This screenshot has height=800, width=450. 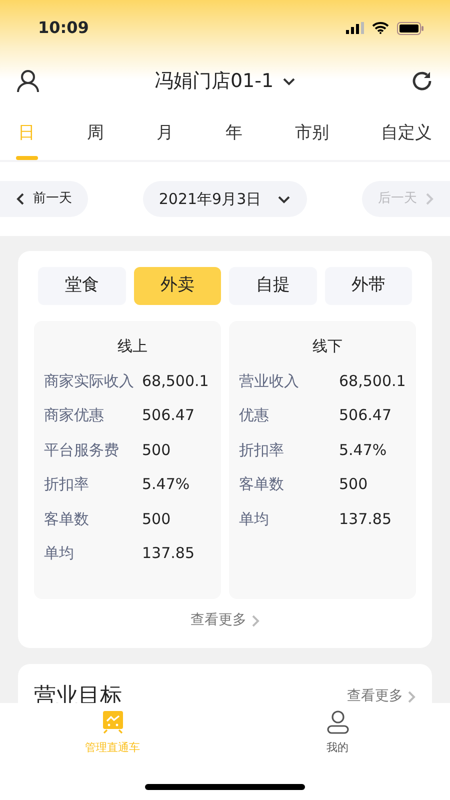 I want to click on period-tab: 年, so click(x=234, y=136).